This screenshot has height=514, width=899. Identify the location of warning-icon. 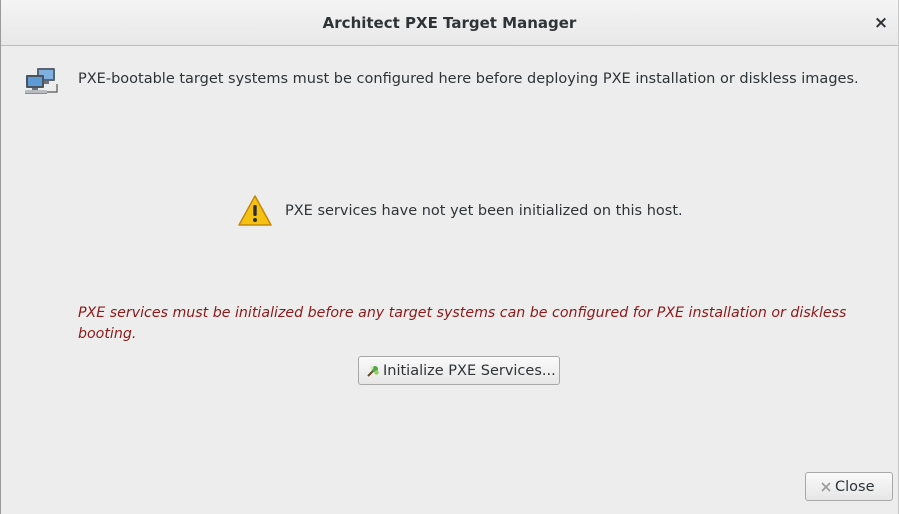
(255, 210).